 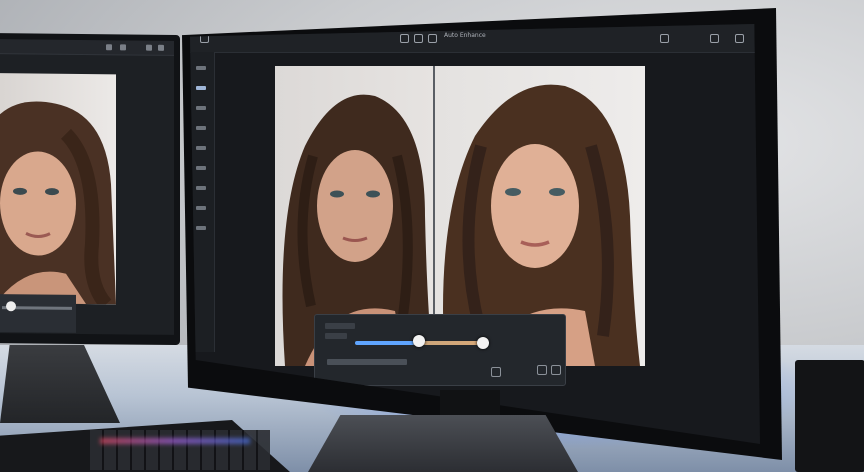 What do you see at coordinates (443, 443) in the screenshot?
I see `main-monitor-base` at bounding box center [443, 443].